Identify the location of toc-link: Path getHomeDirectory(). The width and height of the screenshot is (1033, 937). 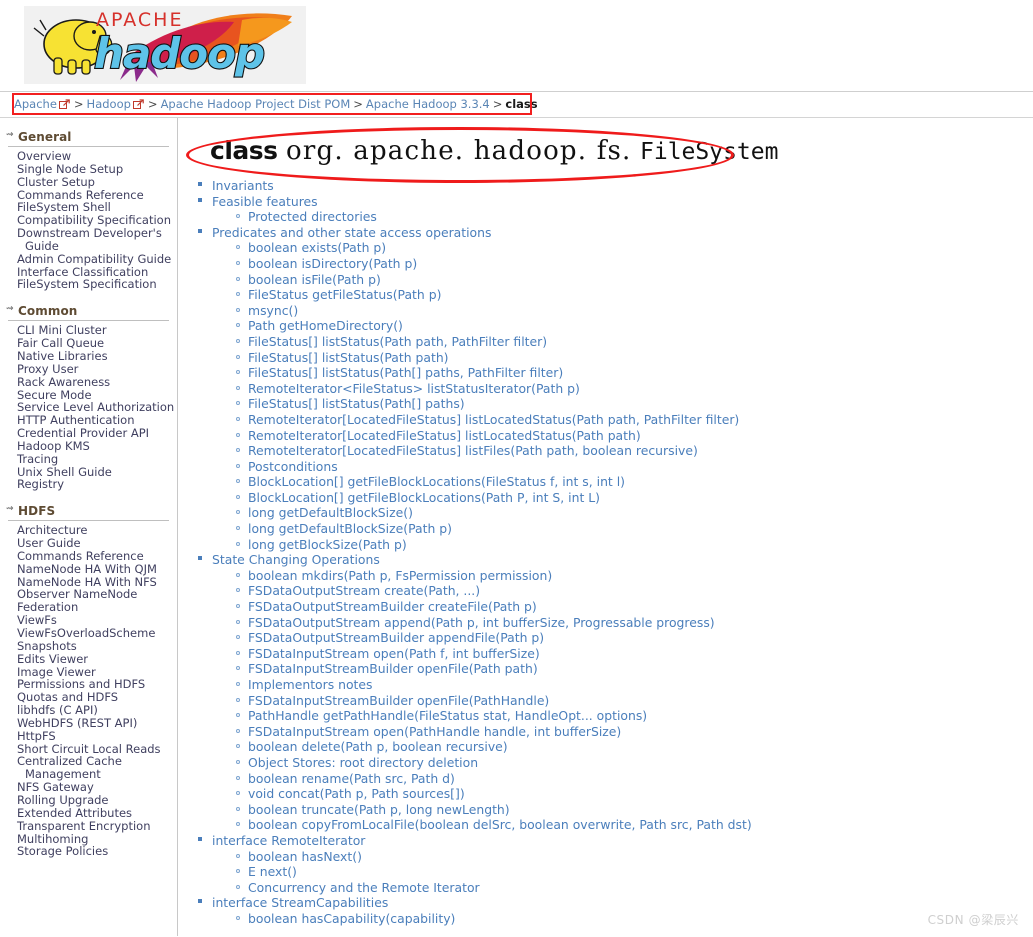
(325, 325).